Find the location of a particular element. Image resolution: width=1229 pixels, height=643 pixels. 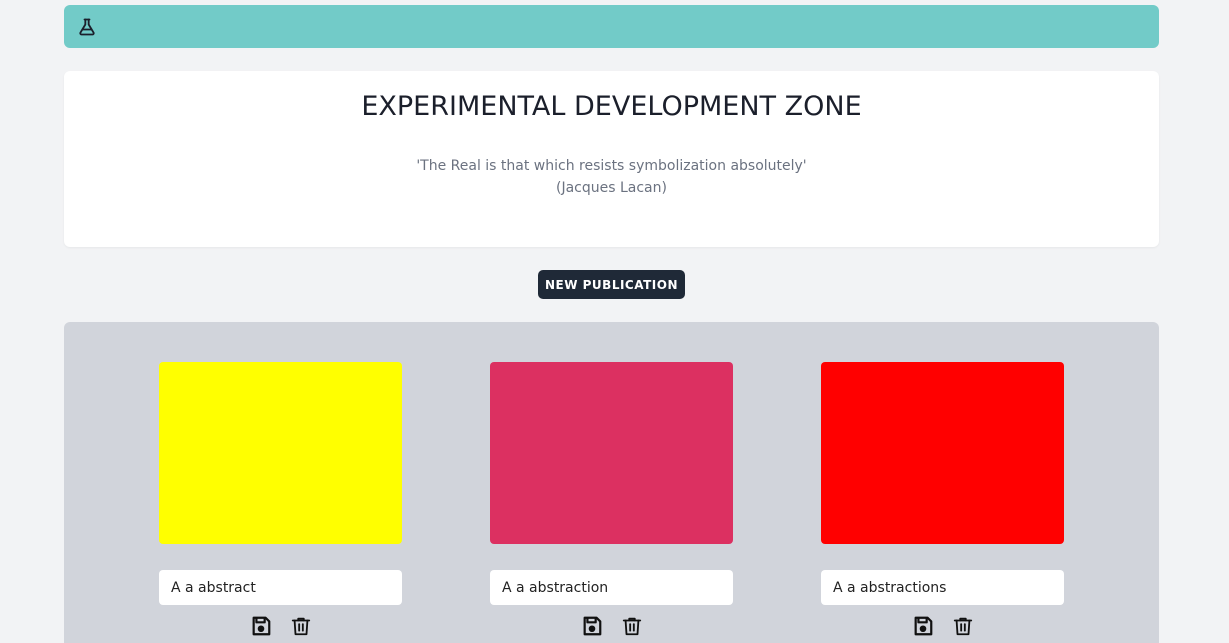

new-publication-button: NEW PUBLICATION is located at coordinates (611, 284).